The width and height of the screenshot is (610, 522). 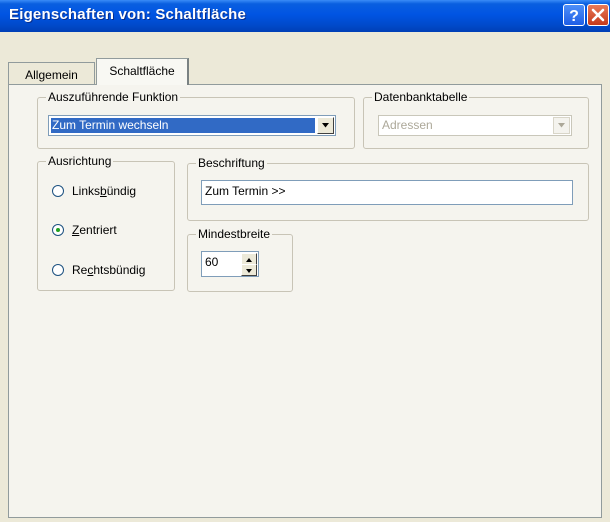 I want to click on radio-checked-dot, so click(x=58, y=230).